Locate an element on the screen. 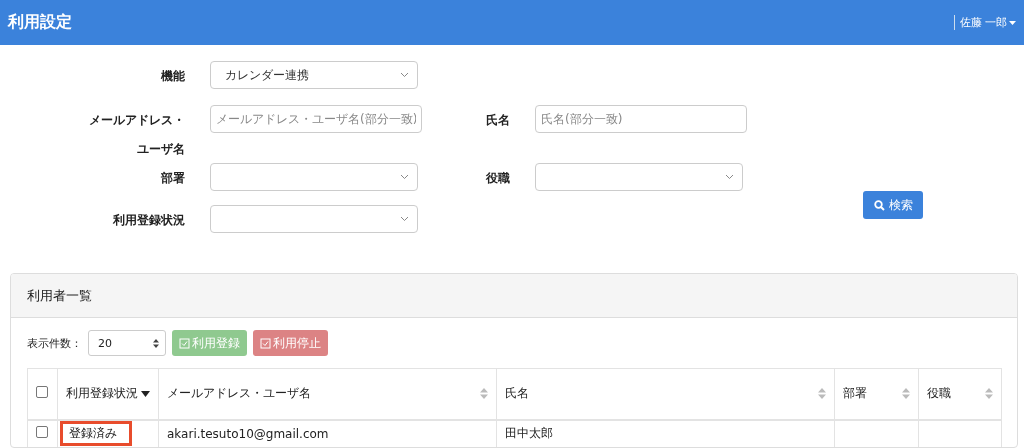  email-input: メールアドレス・ユーザ名(部分一致) is located at coordinates (316, 119).